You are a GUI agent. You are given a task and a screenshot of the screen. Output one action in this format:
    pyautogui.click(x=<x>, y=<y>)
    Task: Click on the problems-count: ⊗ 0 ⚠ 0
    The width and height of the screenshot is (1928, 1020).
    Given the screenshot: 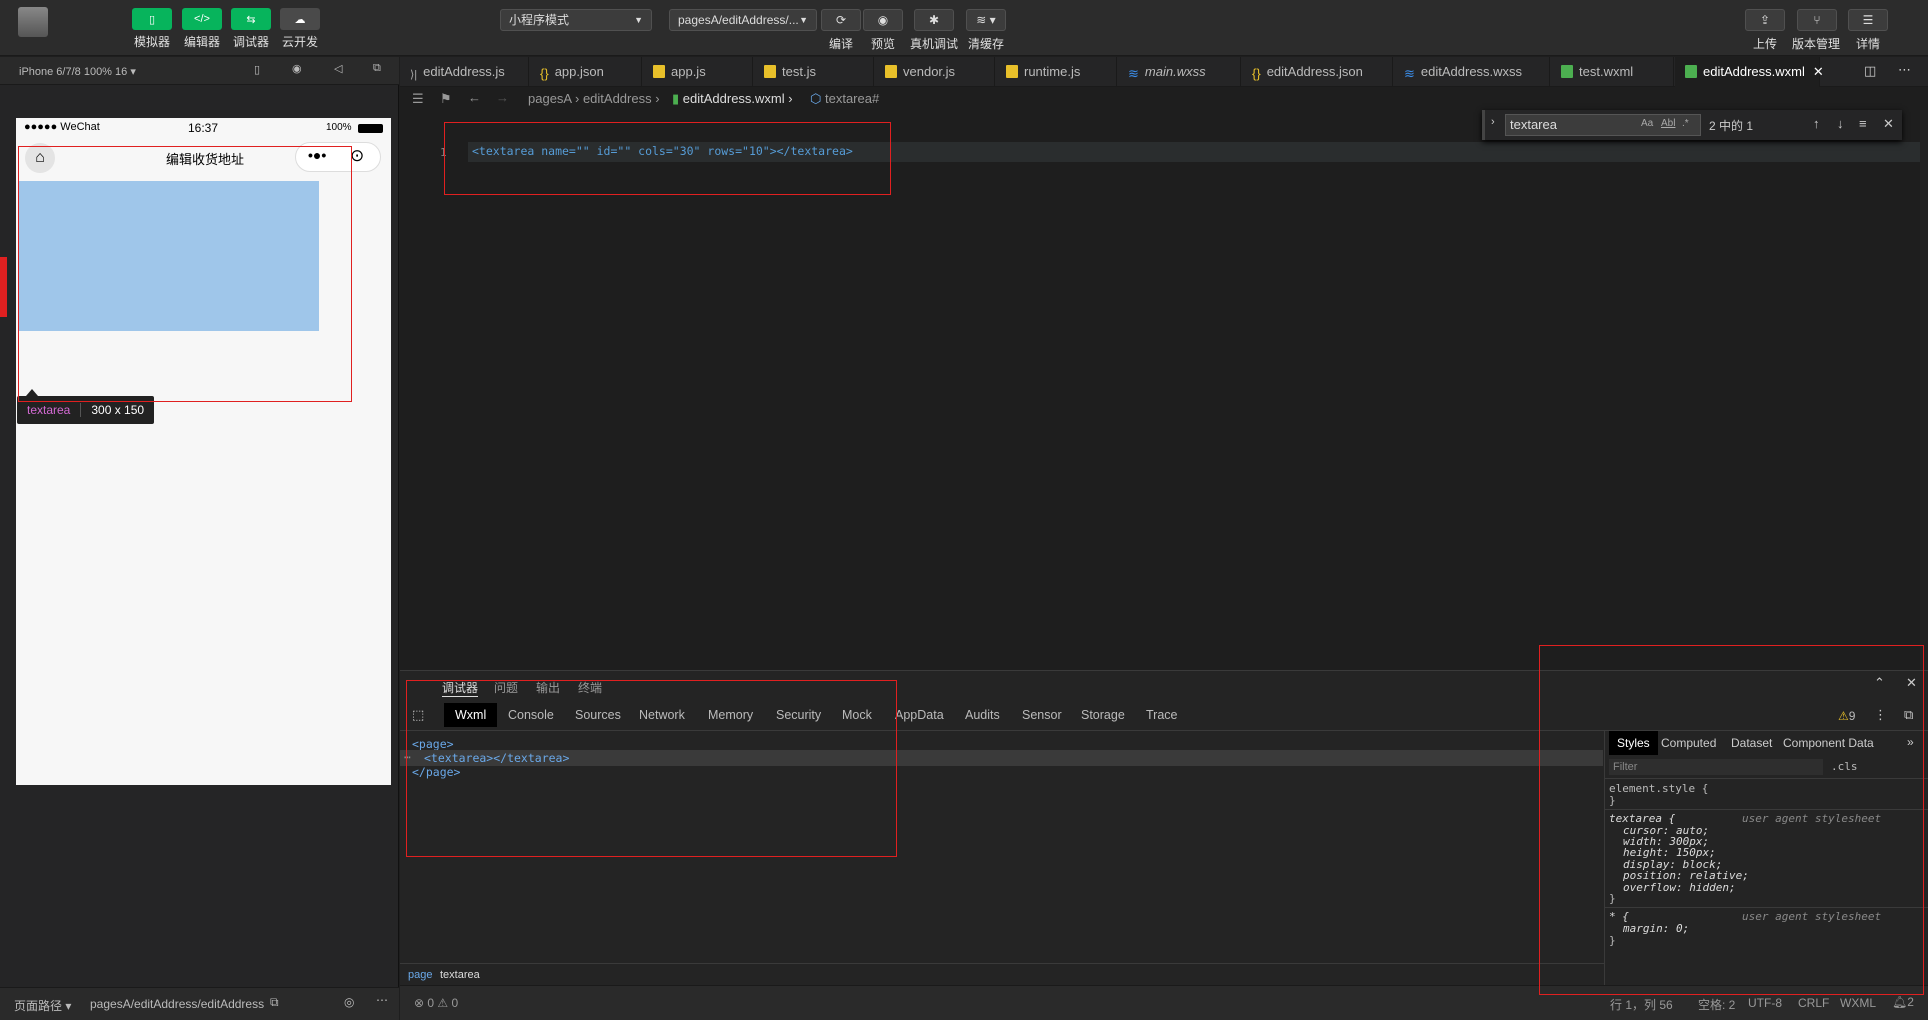 What is the action you would take?
    pyautogui.click(x=436, y=1003)
    